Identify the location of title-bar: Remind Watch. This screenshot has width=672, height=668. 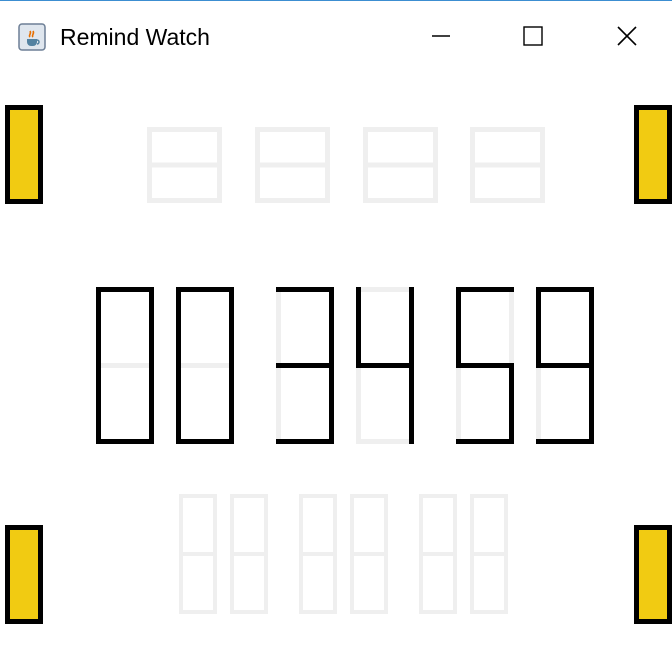
(336, 34).